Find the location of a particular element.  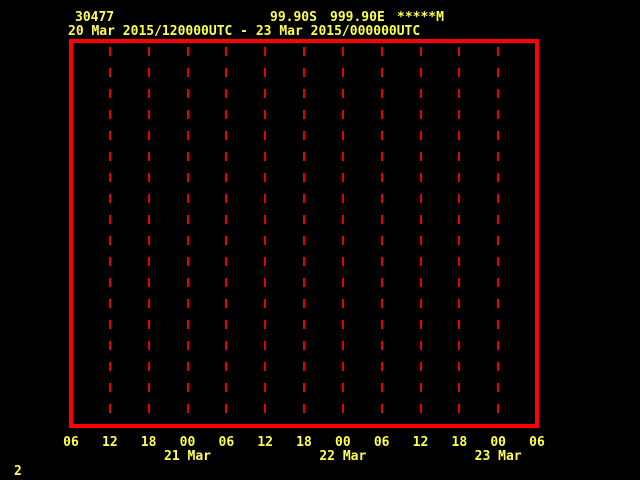

station-id: 30477 is located at coordinates (95, 17).